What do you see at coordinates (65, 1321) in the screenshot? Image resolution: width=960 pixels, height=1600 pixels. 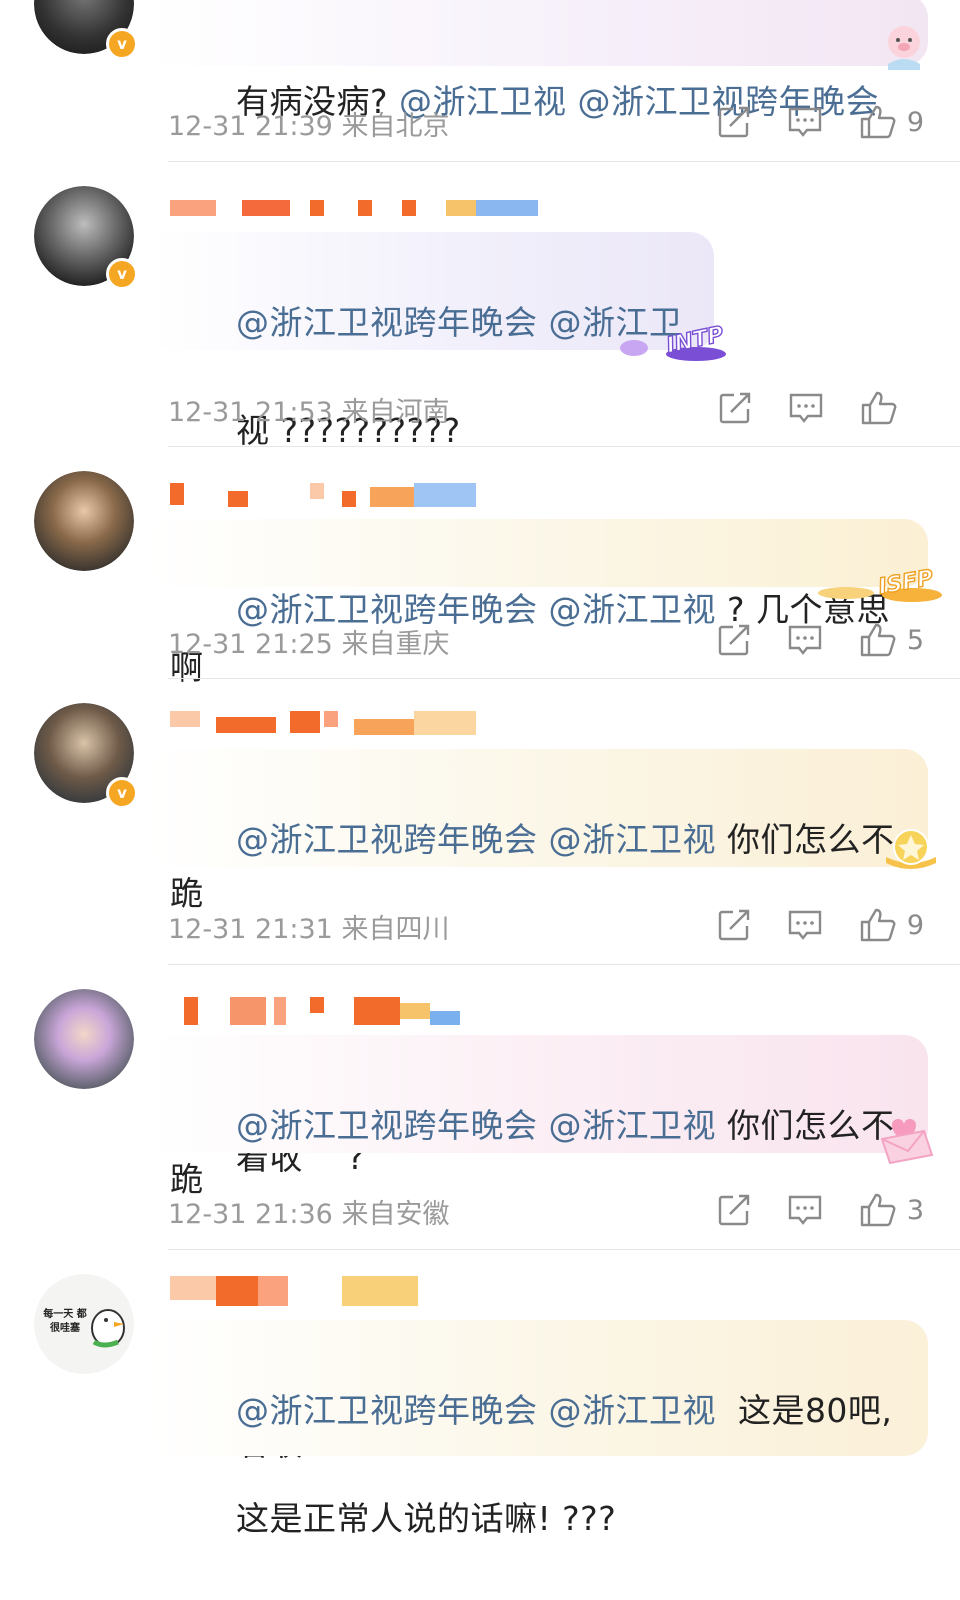 I see `avatar-text: 每一天 都很哇塞` at bounding box center [65, 1321].